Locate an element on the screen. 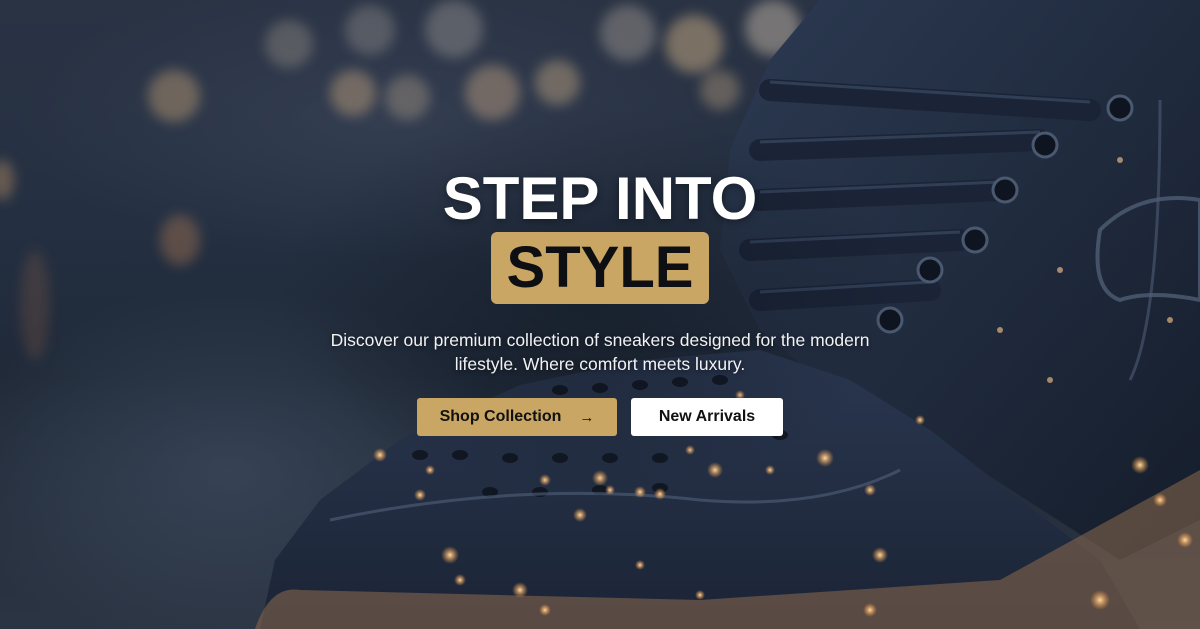  shop-collection-button: Shop Collection → is located at coordinates (517, 417).